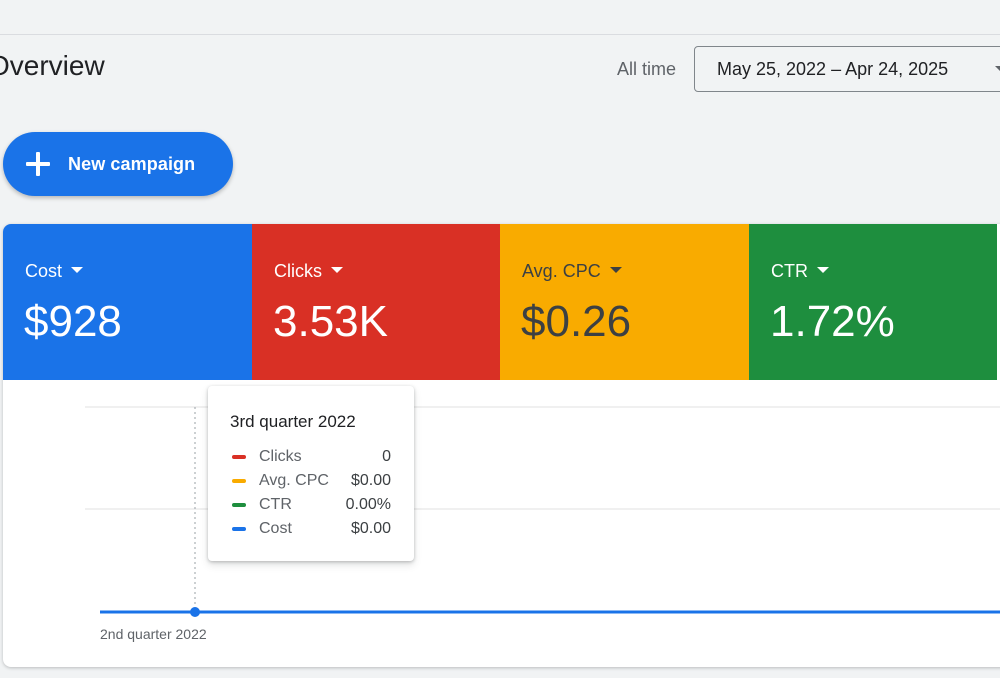 This screenshot has width=1000, height=678. What do you see at coordinates (997, 68) in the screenshot?
I see `dropdown-arrow-icon` at bounding box center [997, 68].